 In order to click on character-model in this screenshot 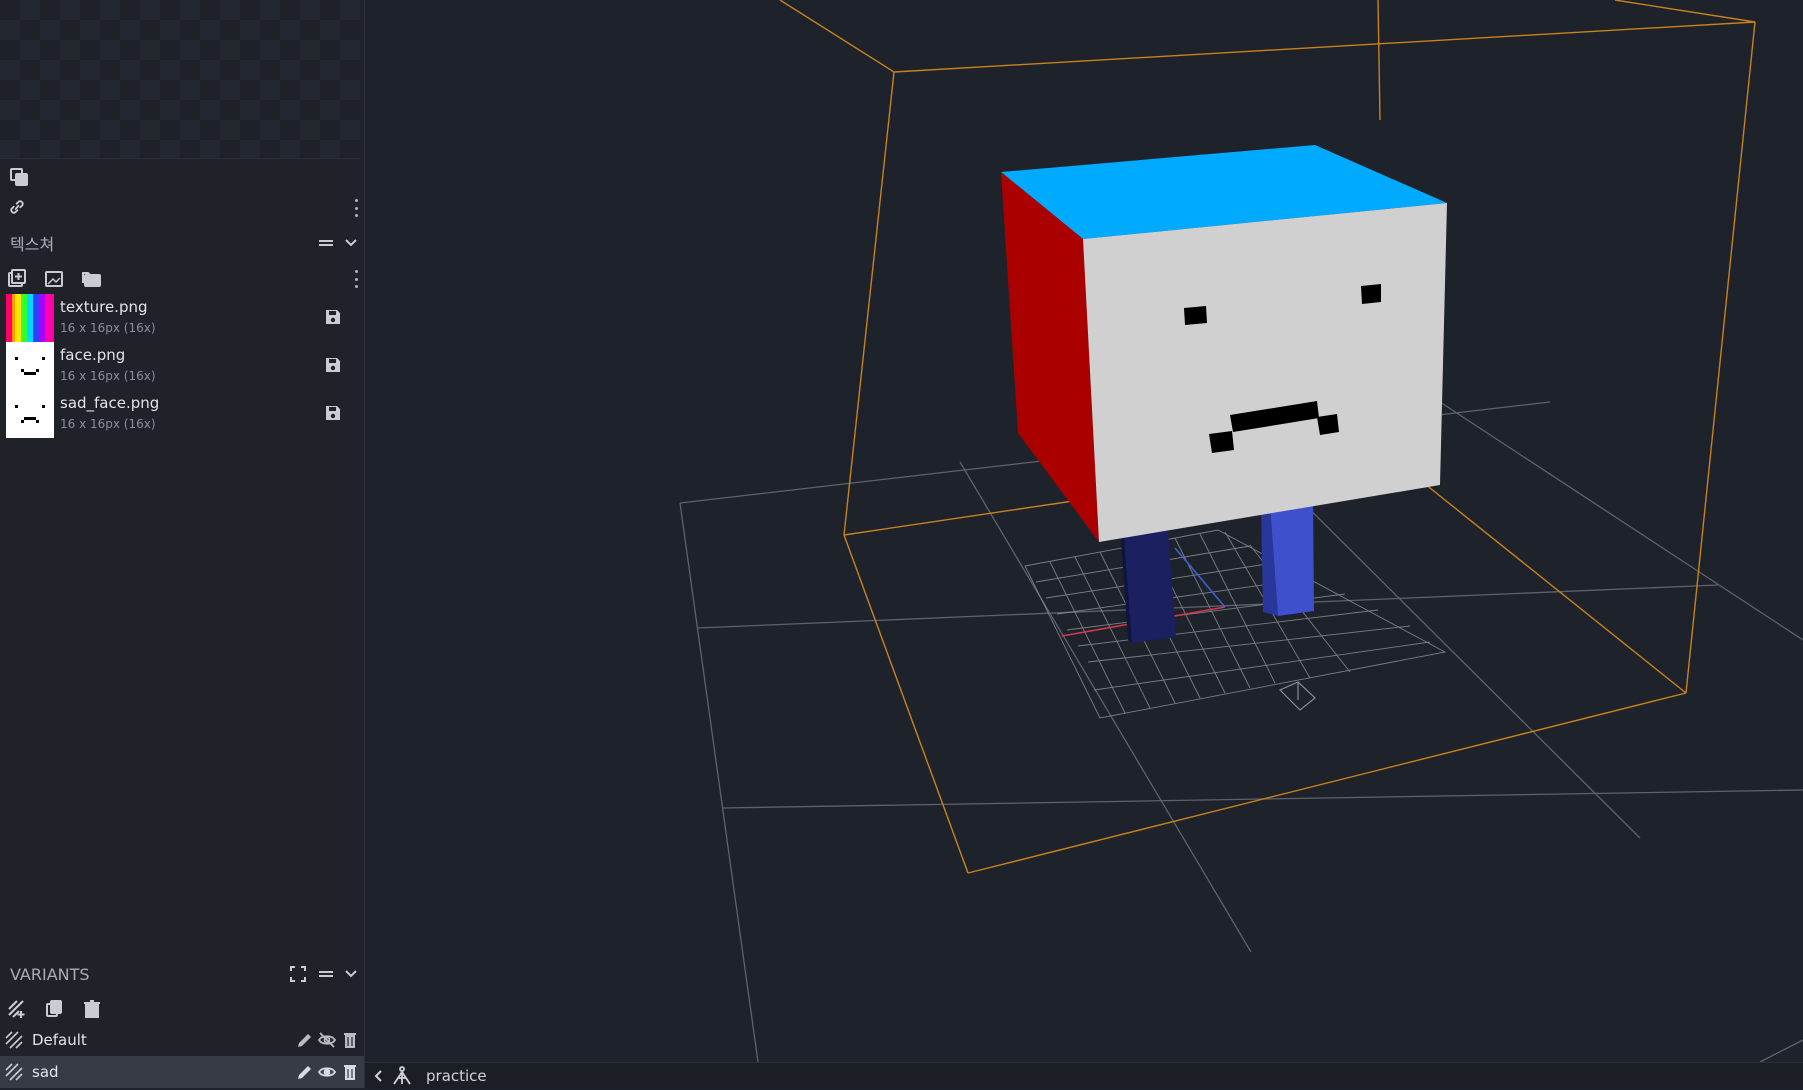, I will do `click(1224, 394)`.